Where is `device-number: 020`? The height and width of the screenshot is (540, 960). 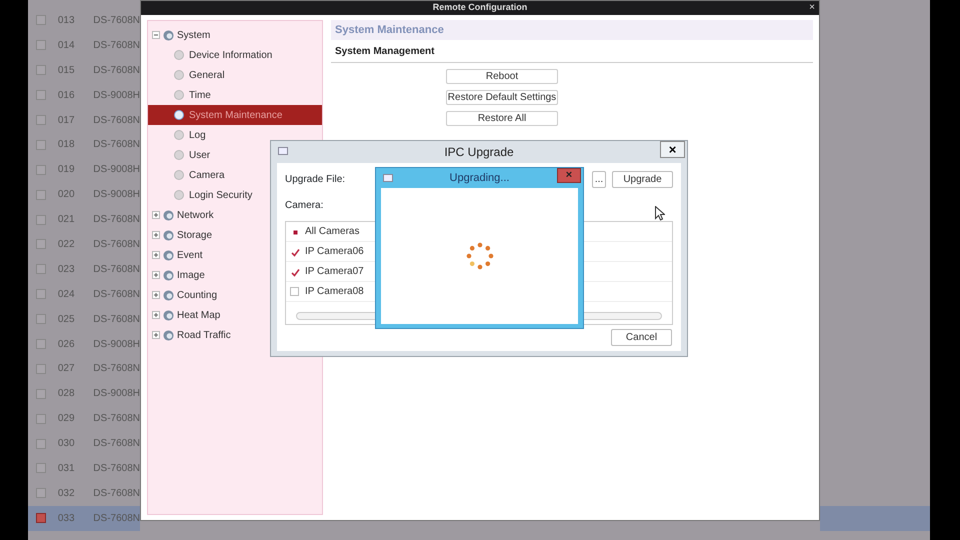
device-number: 020 is located at coordinates (67, 195).